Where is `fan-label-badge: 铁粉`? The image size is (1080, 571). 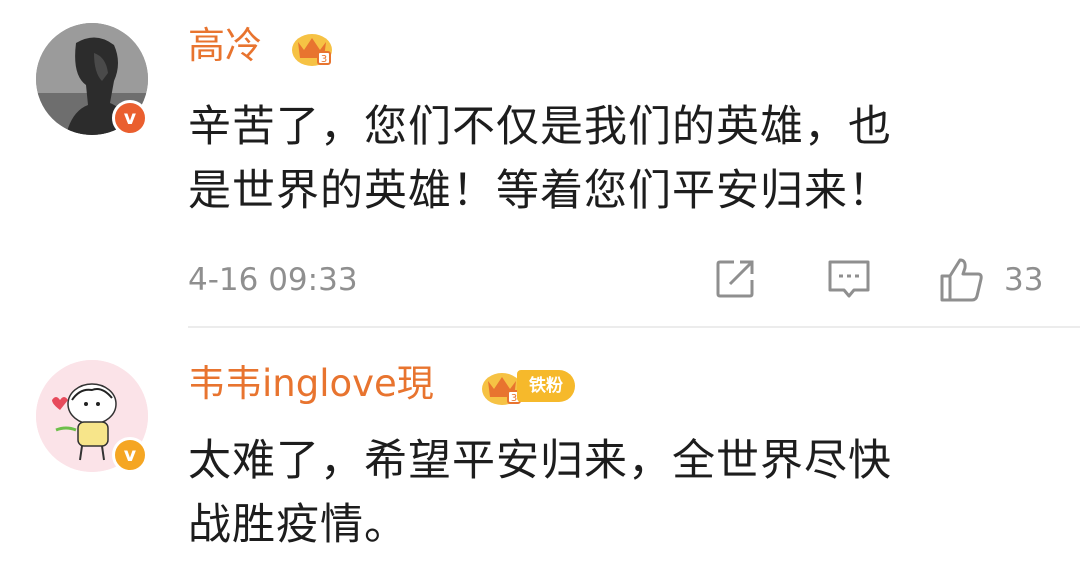
fan-label-badge: 铁粉 is located at coordinates (546, 386).